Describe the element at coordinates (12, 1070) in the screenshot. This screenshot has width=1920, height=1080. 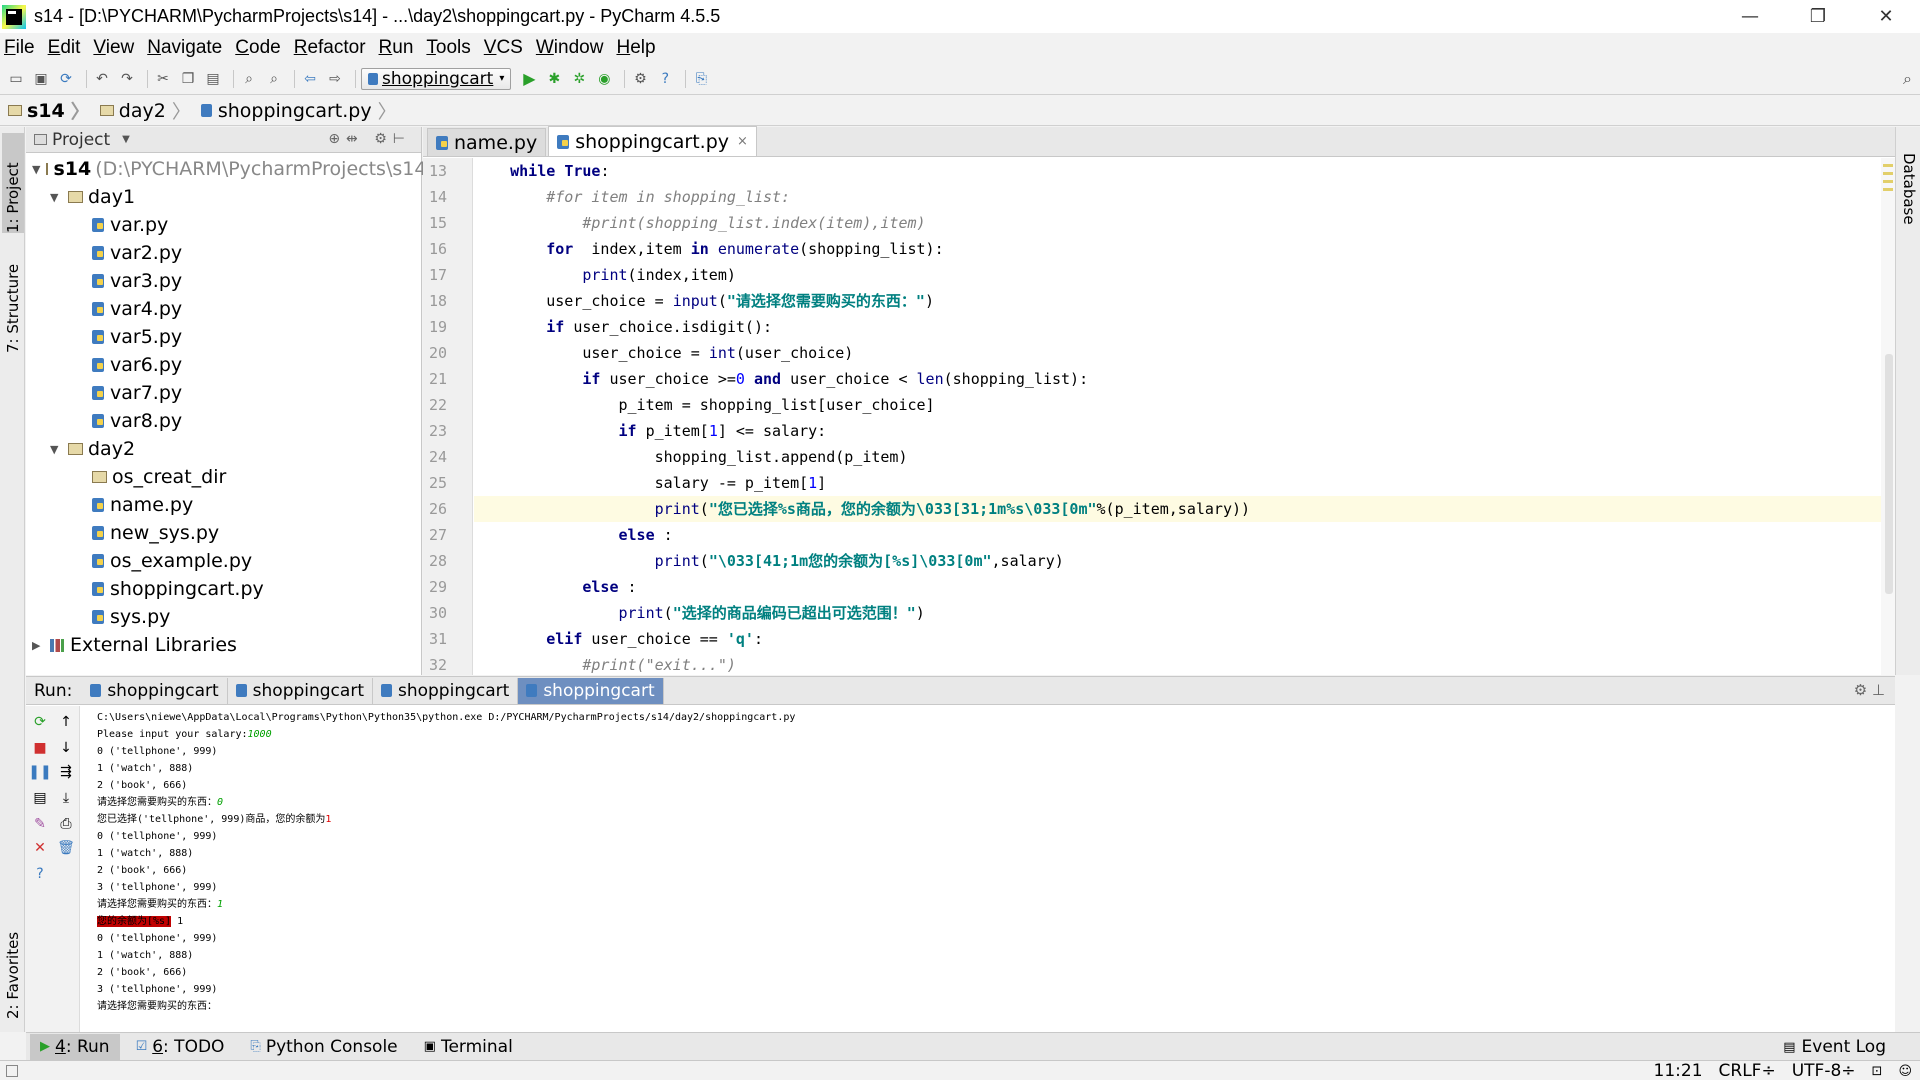
I see `status-square-icon` at that location.